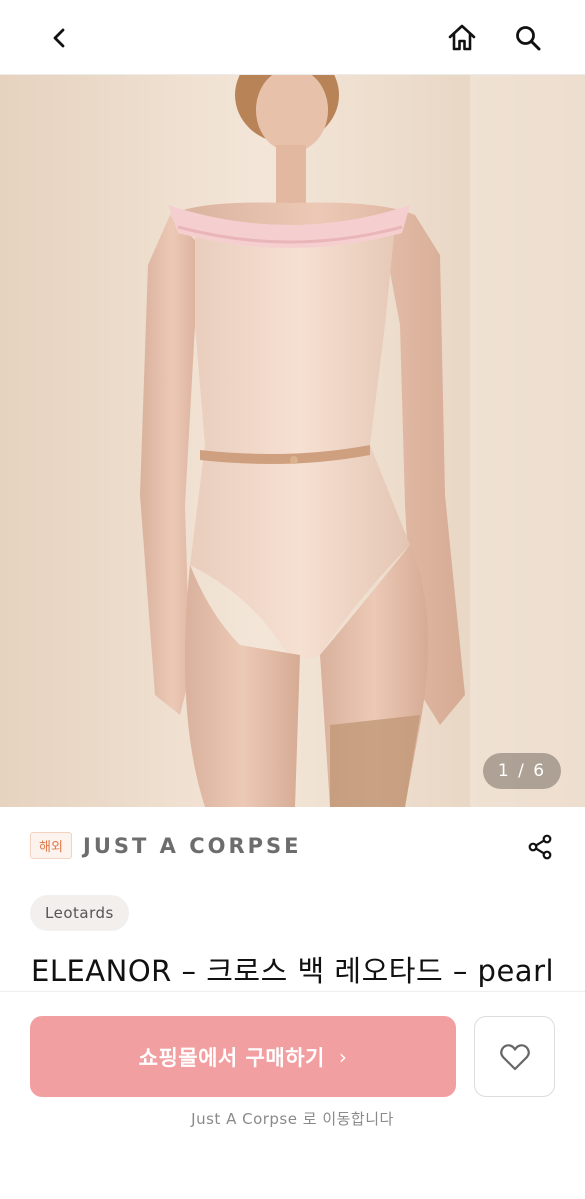 This screenshot has width=585, height=1199. I want to click on share-icon, so click(540, 847).